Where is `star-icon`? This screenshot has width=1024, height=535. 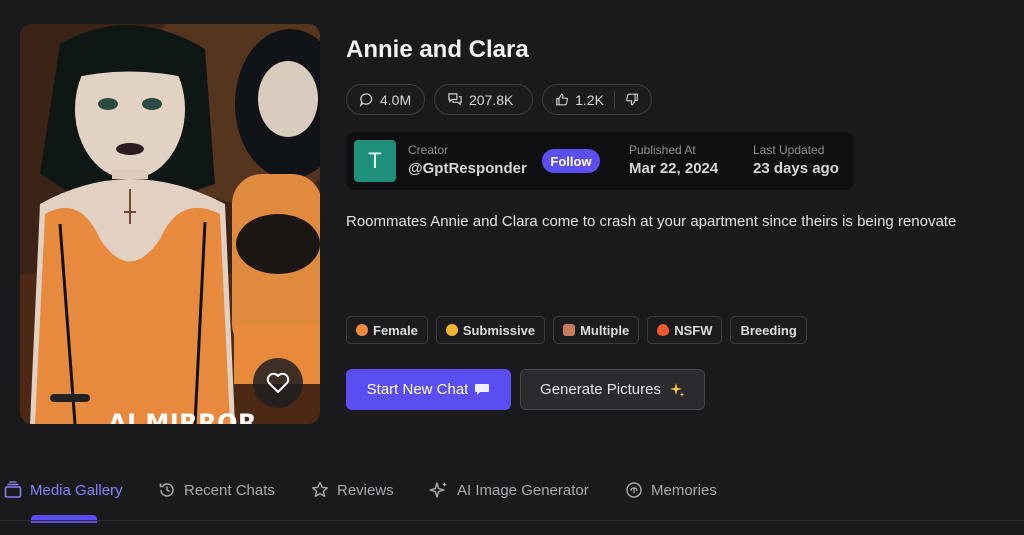 star-icon is located at coordinates (320, 489).